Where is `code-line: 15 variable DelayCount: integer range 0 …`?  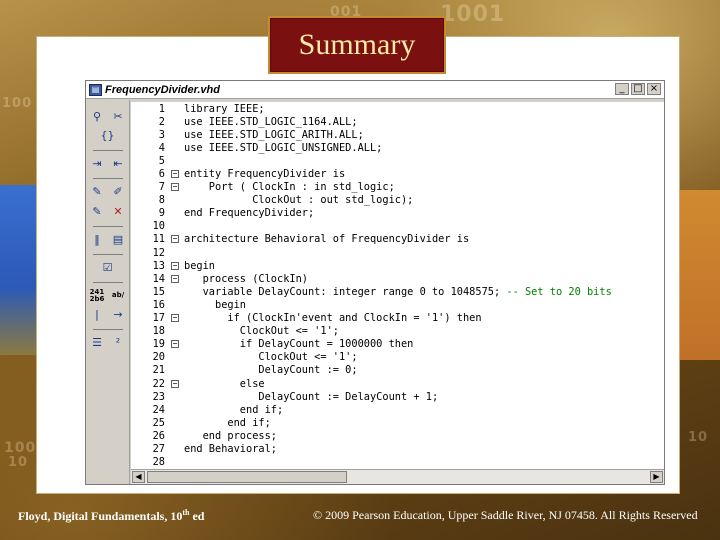 code-line: 15 variable DelayCount: integer range 0 … is located at coordinates (397, 291).